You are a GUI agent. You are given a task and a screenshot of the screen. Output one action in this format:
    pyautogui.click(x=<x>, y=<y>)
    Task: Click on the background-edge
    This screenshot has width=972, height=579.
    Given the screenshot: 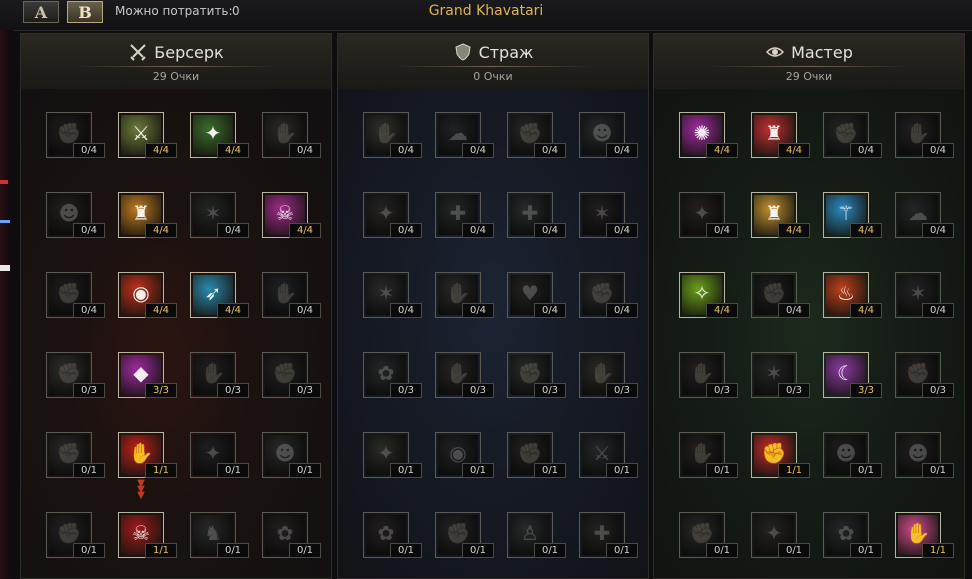 What is the action you would take?
    pyautogui.click(x=7, y=304)
    